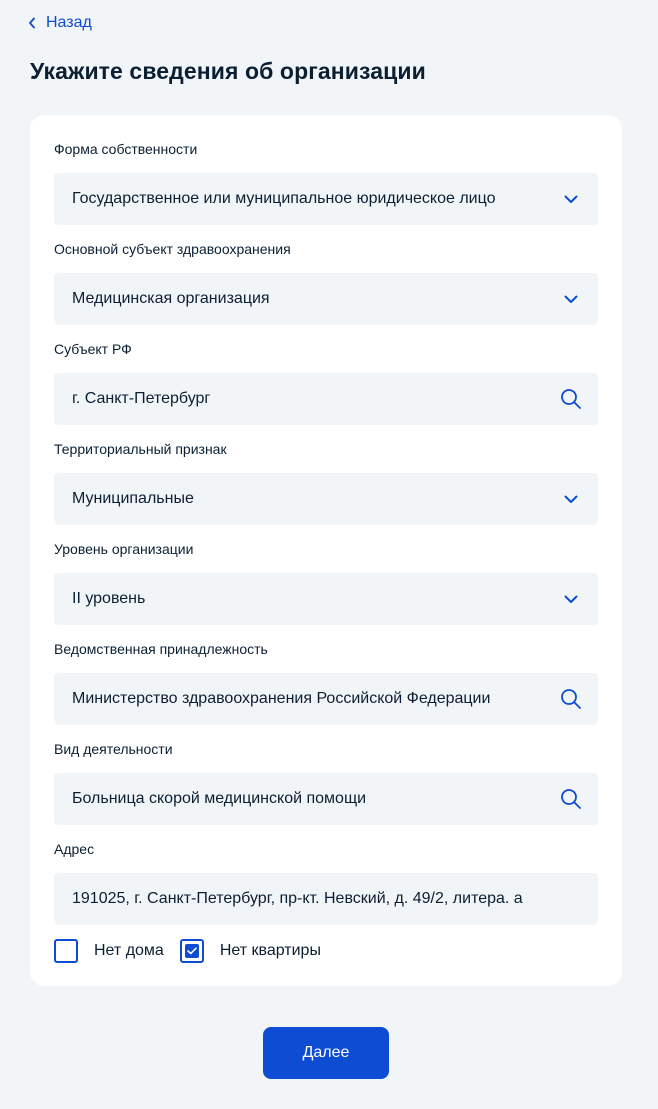  Describe the element at coordinates (140, 449) in the screenshot. I see `field-label: Территориальный признак` at that location.